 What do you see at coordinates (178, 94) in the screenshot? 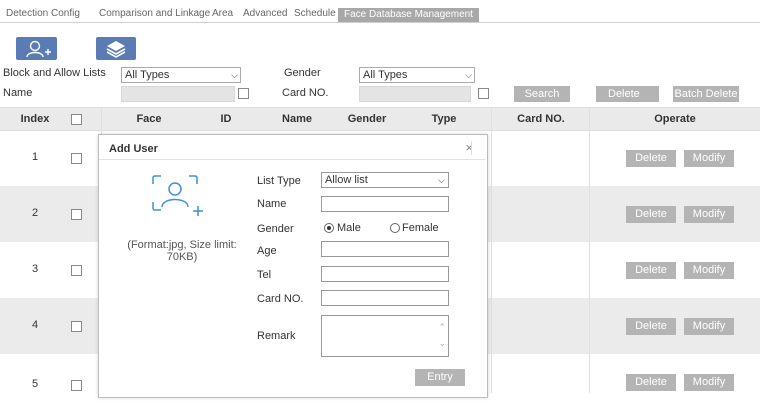
I see `name-filter-input` at bounding box center [178, 94].